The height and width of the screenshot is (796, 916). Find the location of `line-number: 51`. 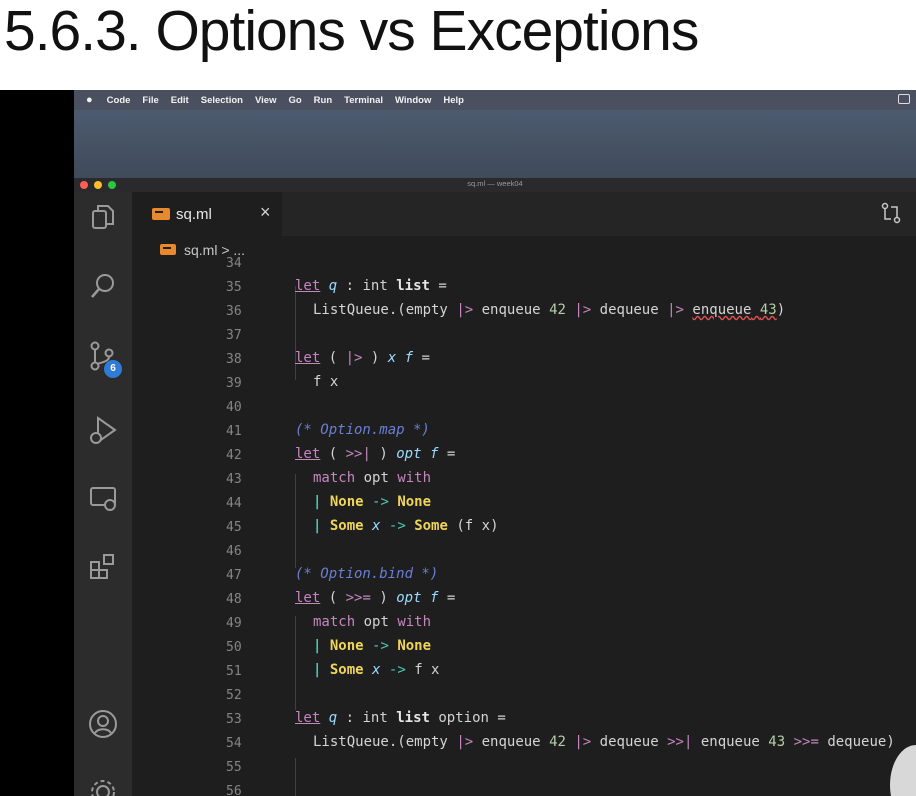

line-number: 51 is located at coordinates (234, 671).